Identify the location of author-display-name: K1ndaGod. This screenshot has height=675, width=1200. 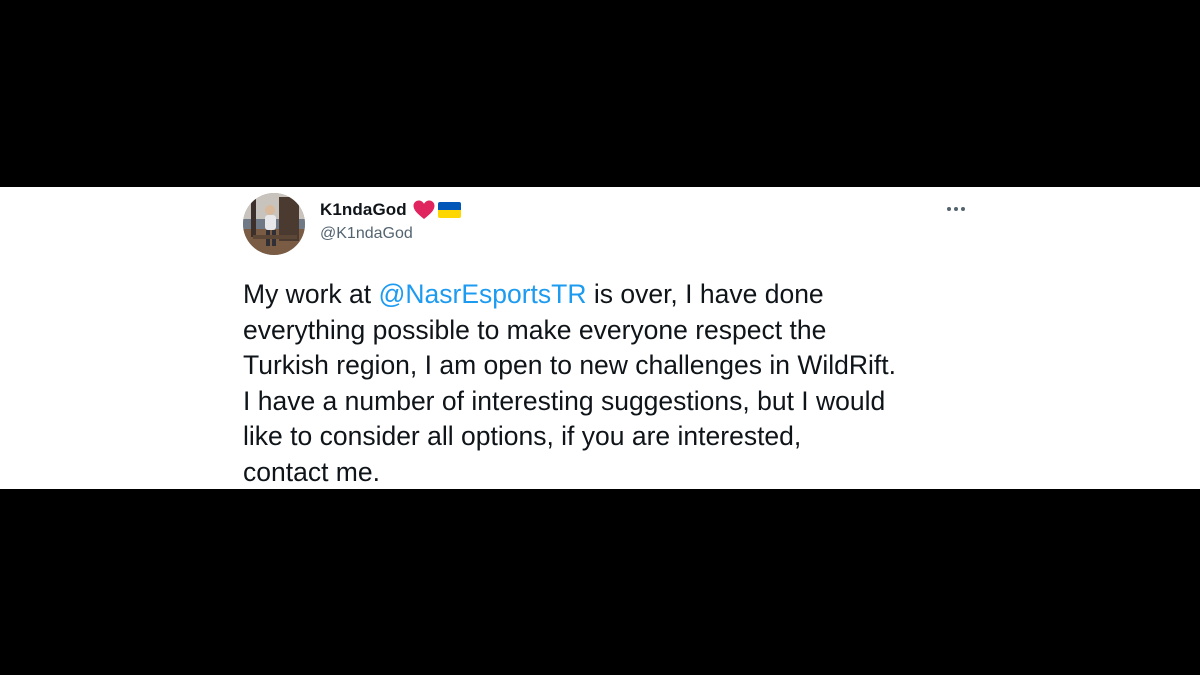
(363, 210).